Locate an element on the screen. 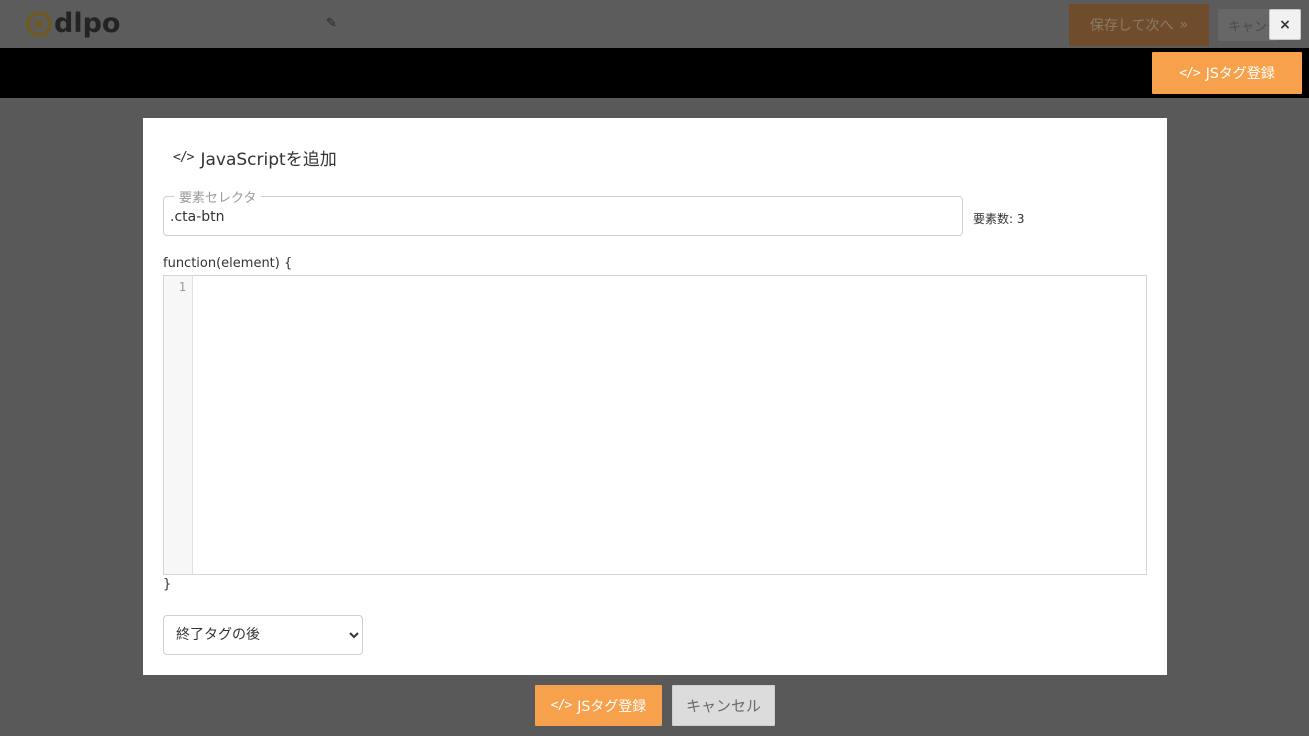  element-count: 要素数: 3 is located at coordinates (999, 219).